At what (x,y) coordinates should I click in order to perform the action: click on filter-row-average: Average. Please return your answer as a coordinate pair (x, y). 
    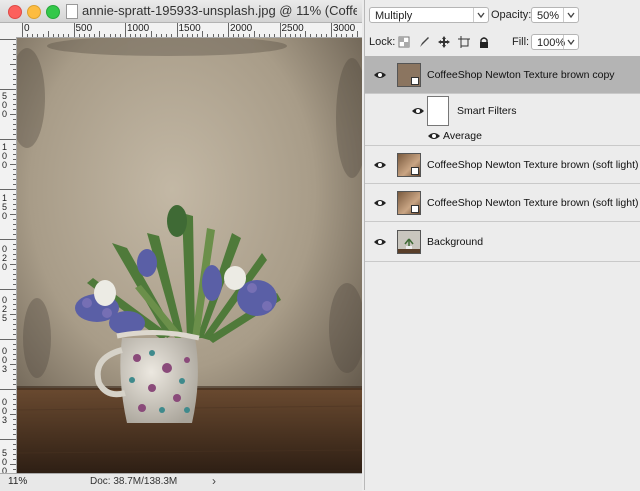
    Looking at the image, I should click on (502, 137).